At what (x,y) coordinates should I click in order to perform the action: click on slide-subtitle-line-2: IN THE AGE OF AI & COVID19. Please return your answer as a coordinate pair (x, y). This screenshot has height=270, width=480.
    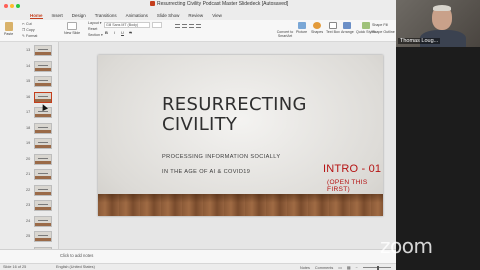
    Looking at the image, I should click on (206, 172).